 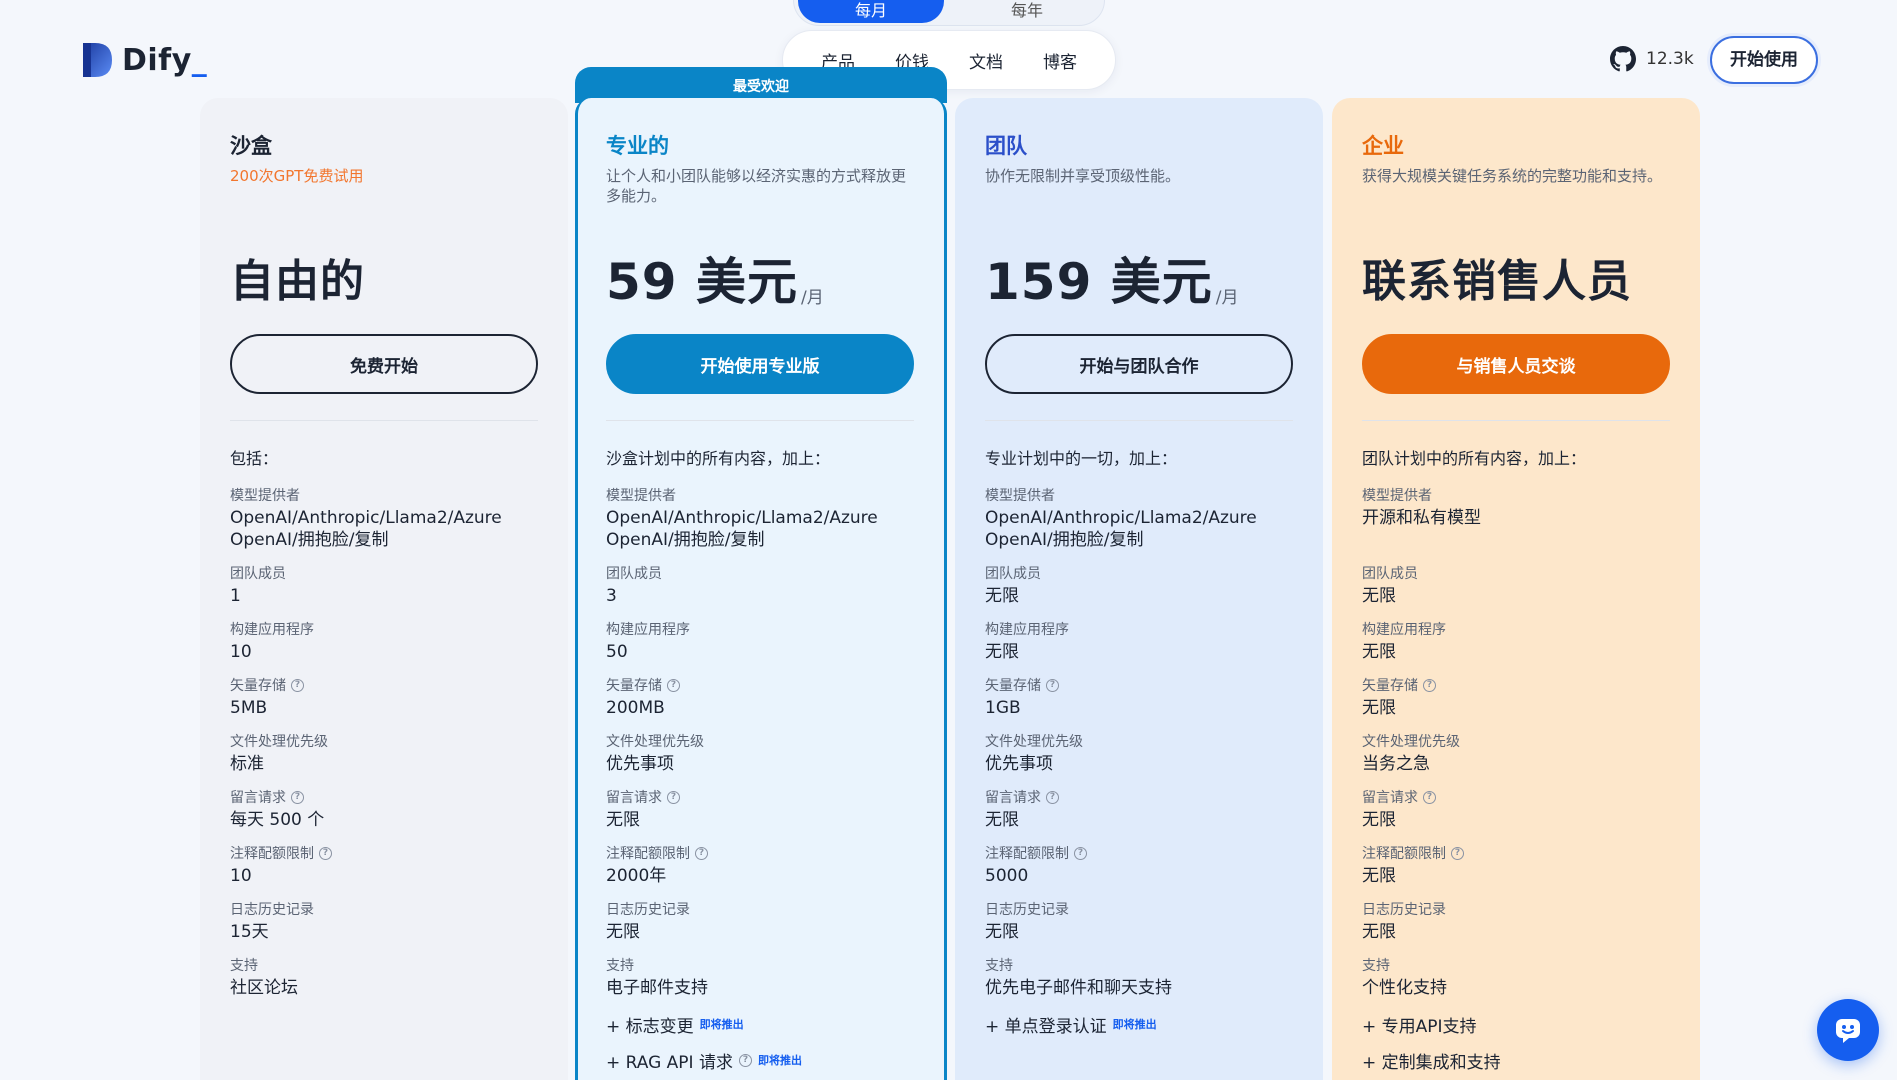 What do you see at coordinates (384, 364) in the screenshot?
I see `start-free-button: 免费开始` at bounding box center [384, 364].